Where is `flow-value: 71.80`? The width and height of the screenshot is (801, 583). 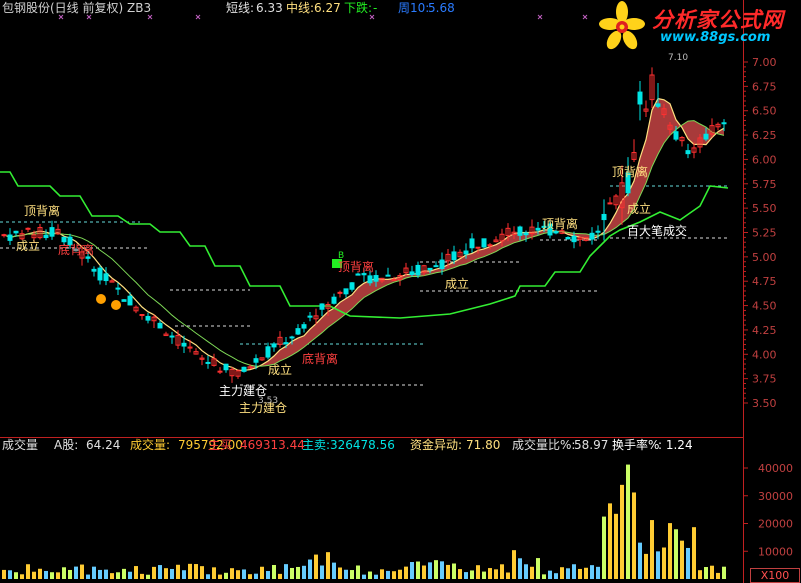
flow-value: 71.80 is located at coordinates (483, 445).